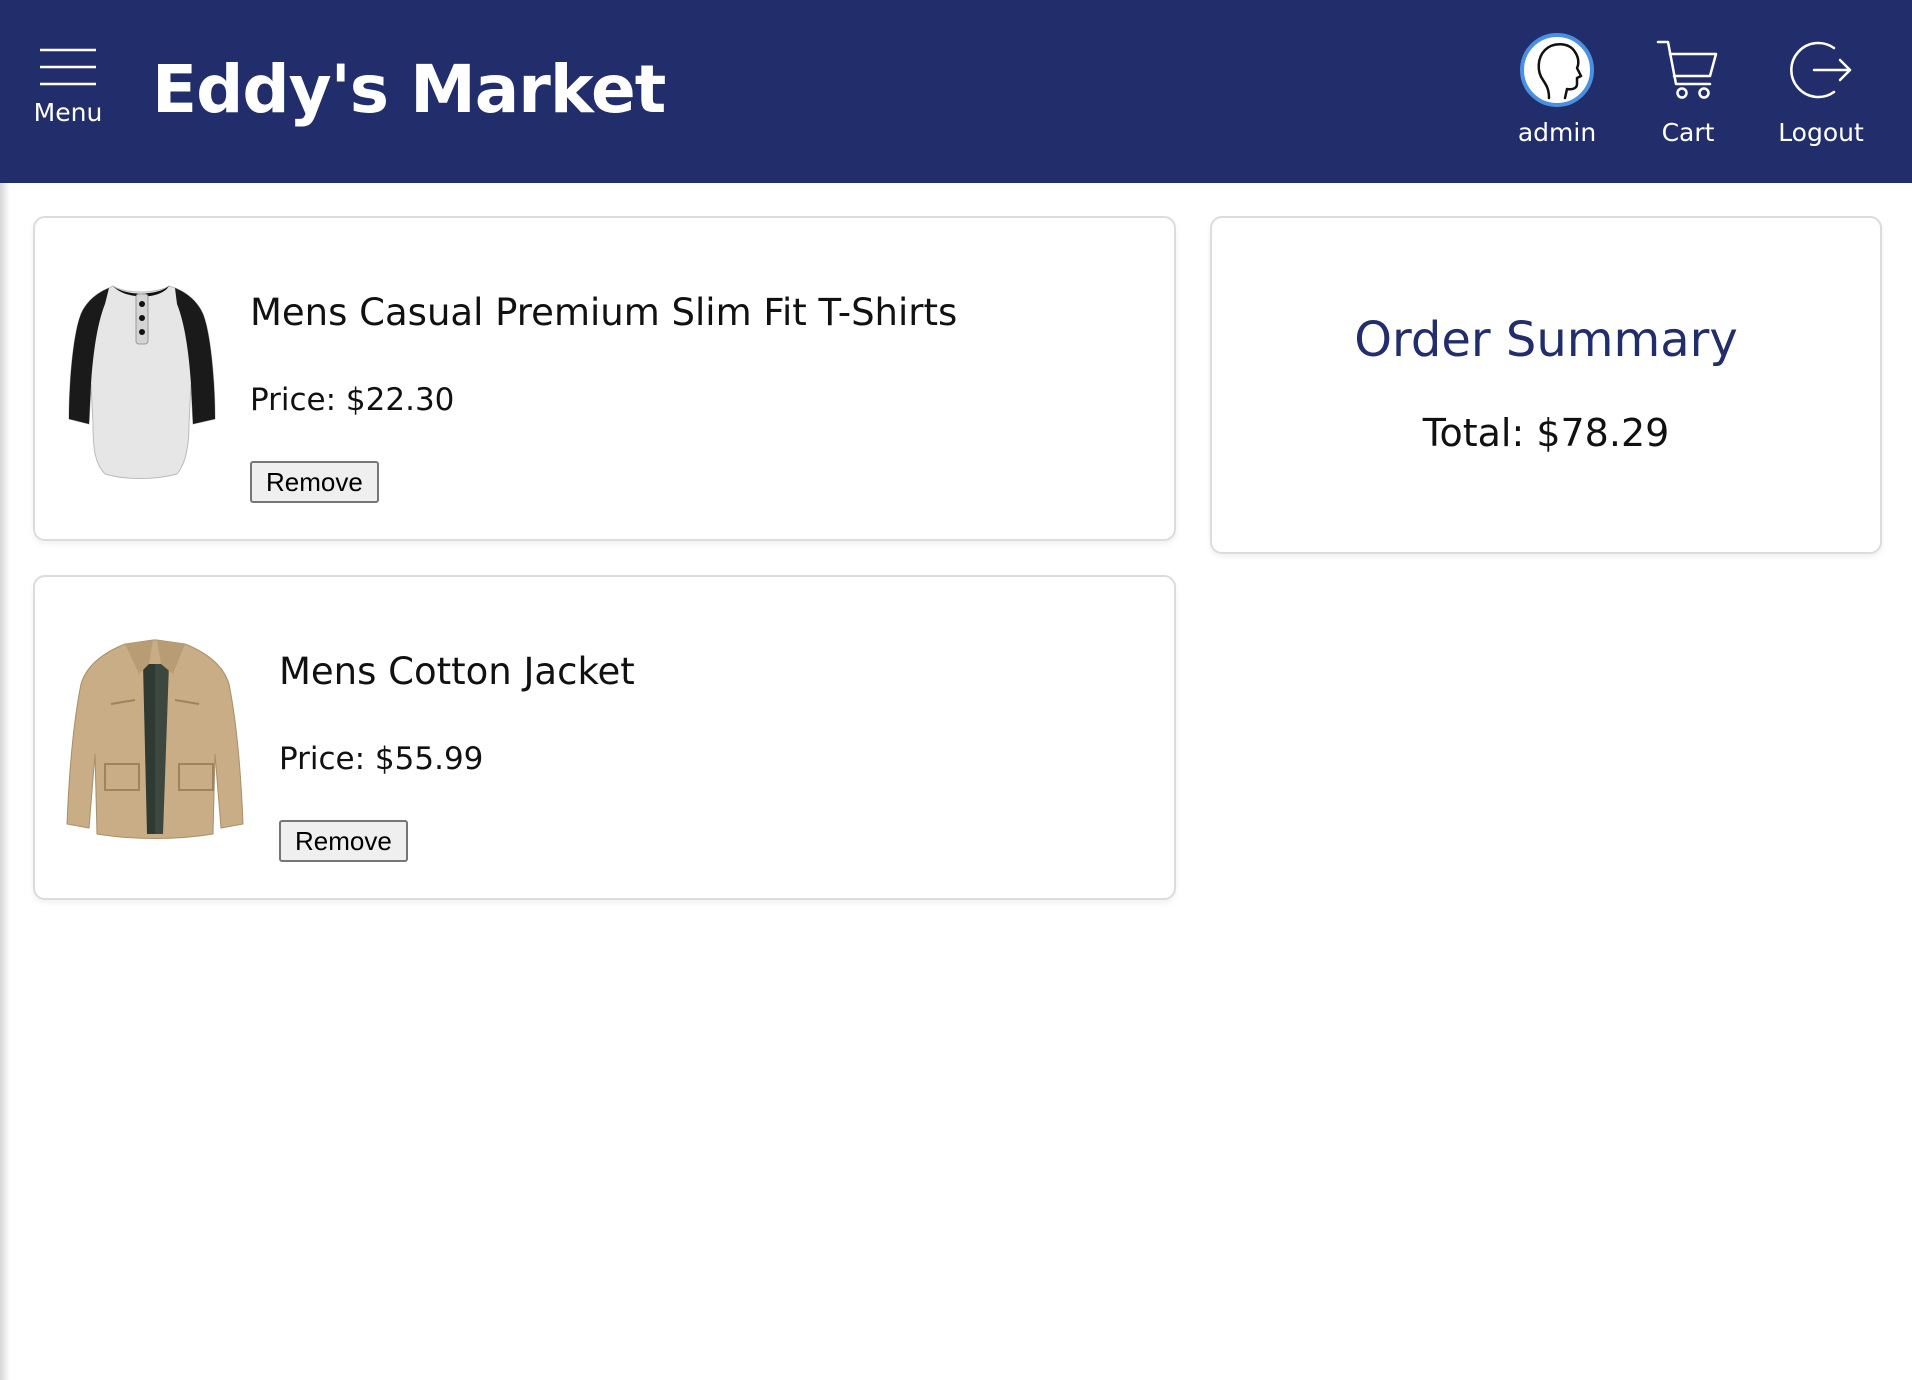 The height and width of the screenshot is (1380, 1912). I want to click on hamburger-menu-icon, so click(68, 67).